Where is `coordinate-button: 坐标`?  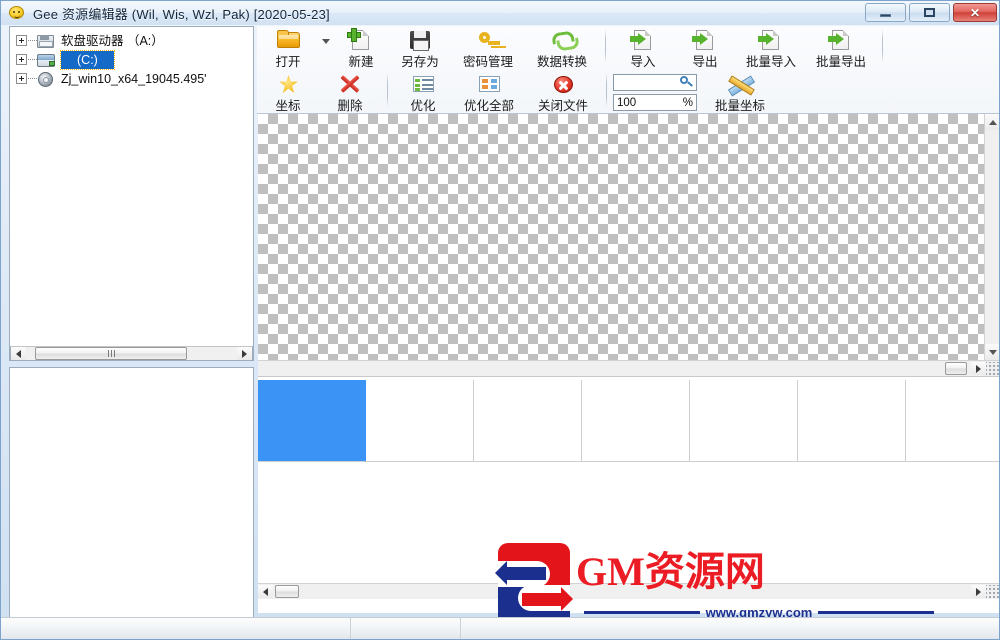
coordinate-button: 坐标 is located at coordinates (288, 92).